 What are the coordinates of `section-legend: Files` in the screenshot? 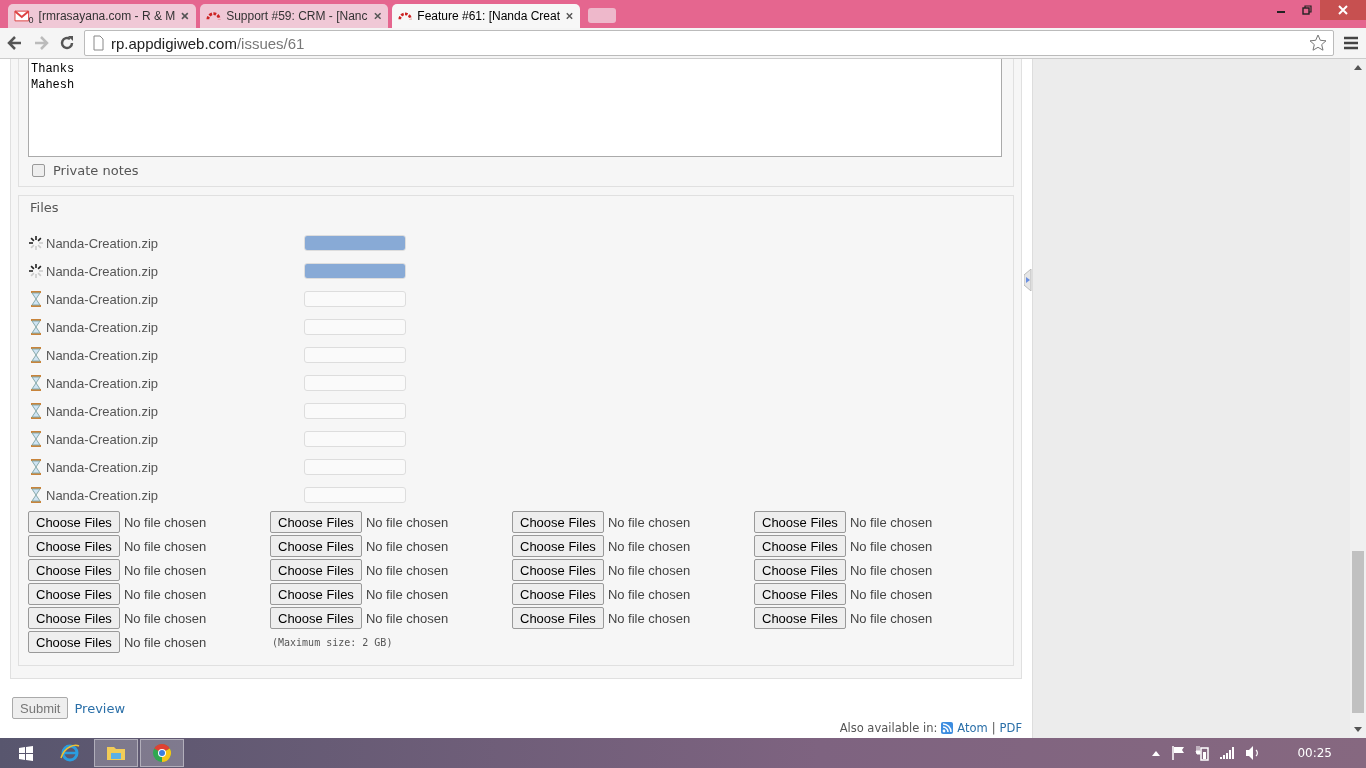 It's located at (44, 207).